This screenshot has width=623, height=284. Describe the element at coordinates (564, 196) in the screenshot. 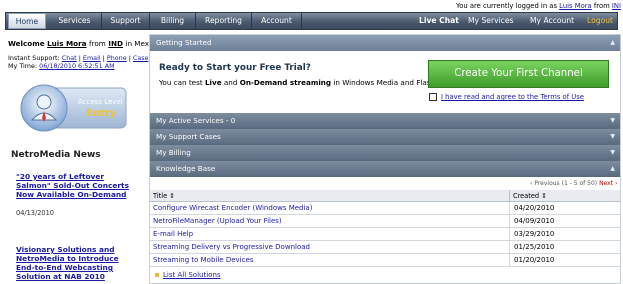

I see `col-created: Created ⇕` at that location.